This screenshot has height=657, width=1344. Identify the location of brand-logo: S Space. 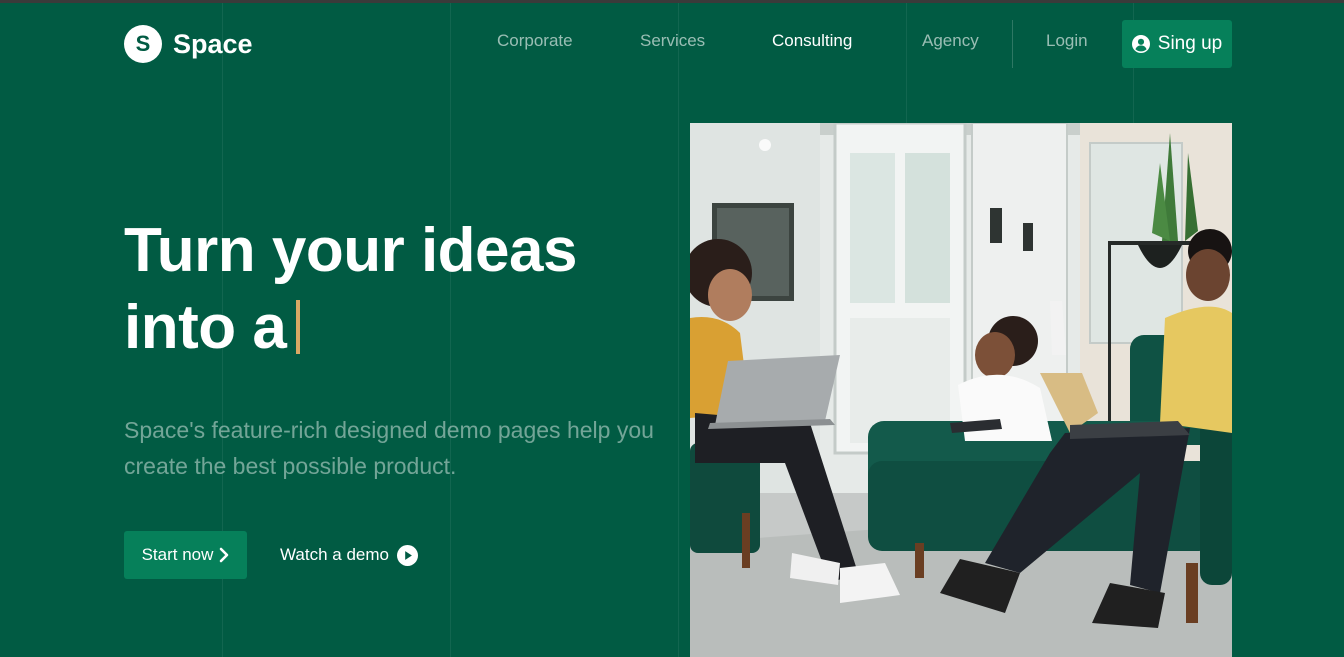
(188, 44).